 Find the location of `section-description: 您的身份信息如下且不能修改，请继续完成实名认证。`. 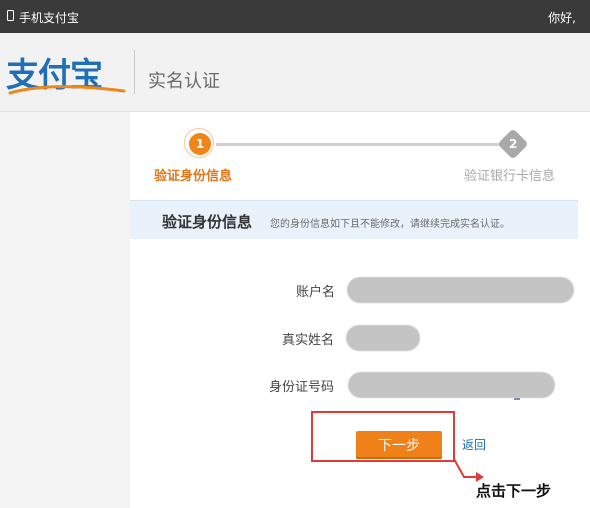

section-description: 您的身份信息如下且不能修改，请继续完成实名认证。 is located at coordinates (390, 224).